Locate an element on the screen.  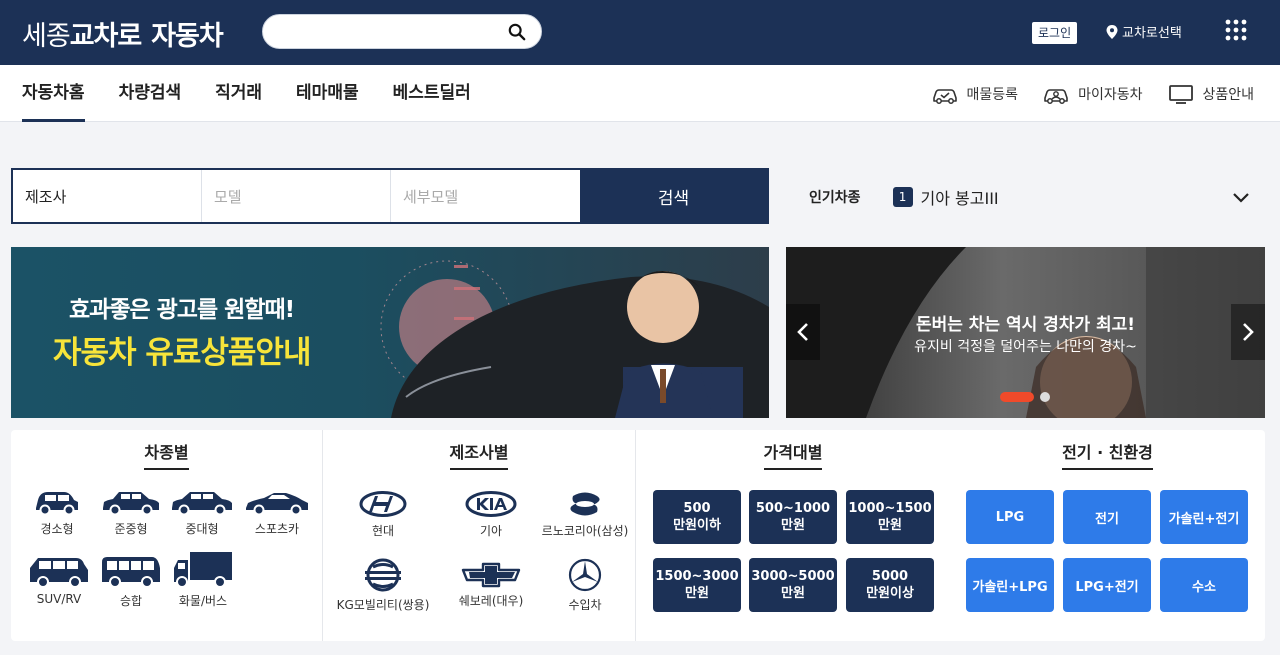
maker-label: 기아 is located at coordinates (491, 531).